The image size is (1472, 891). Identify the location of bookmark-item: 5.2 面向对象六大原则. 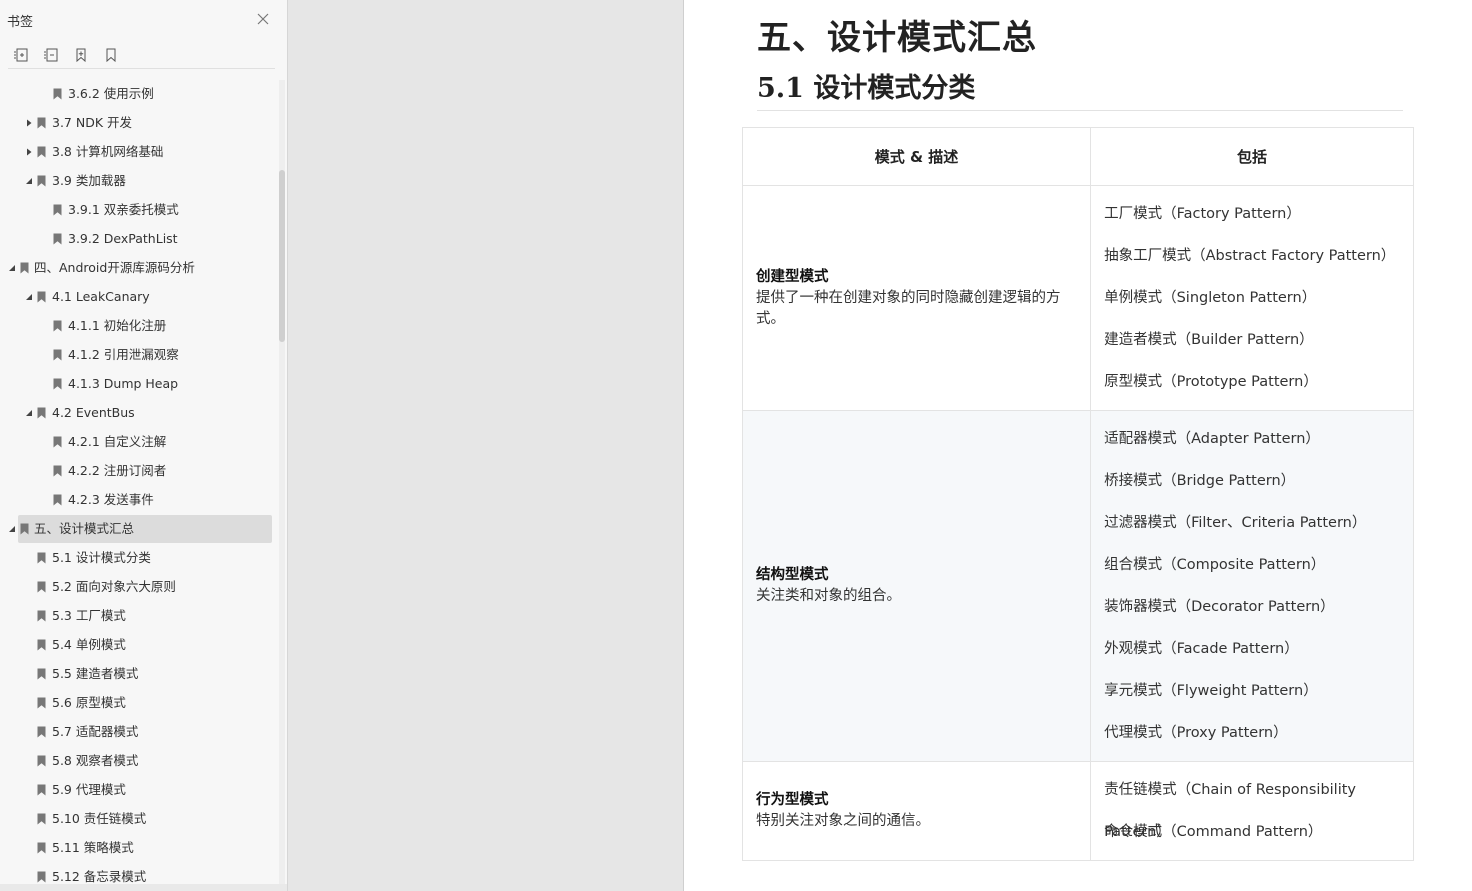
(136, 587).